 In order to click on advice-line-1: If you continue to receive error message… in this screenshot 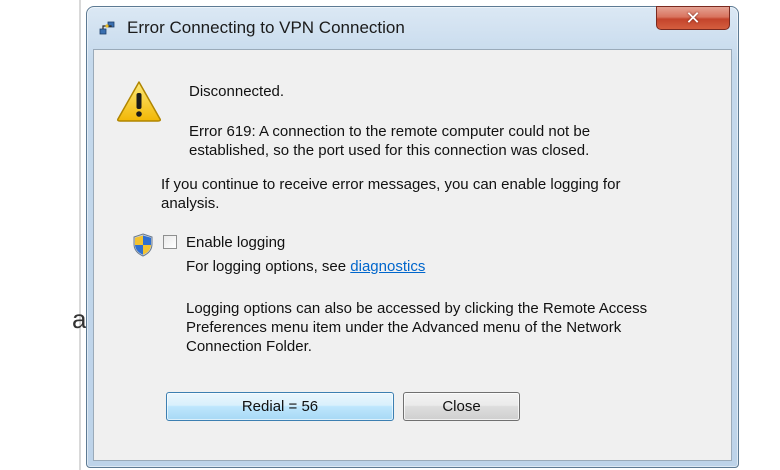, I will do `click(391, 184)`.